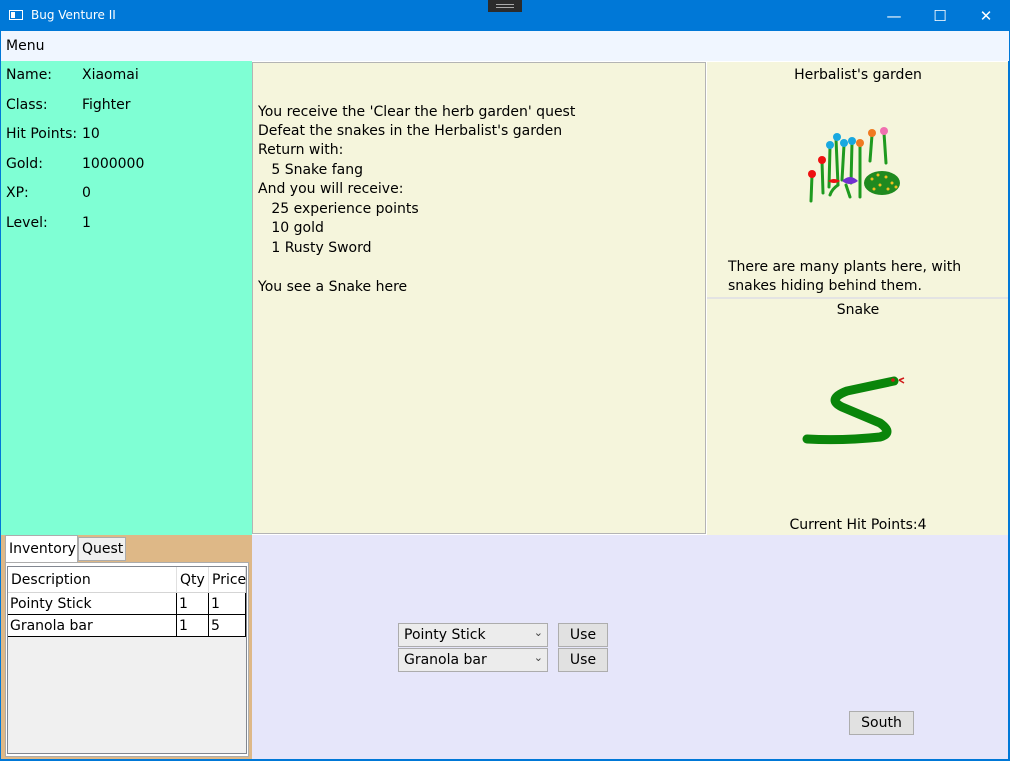 This screenshot has height=761, width=1010. I want to click on window-drag-grip, so click(505, 6).